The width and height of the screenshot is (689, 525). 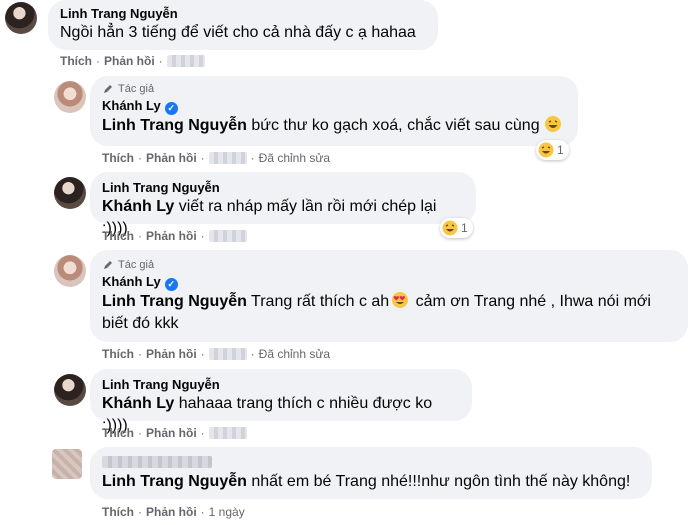 I want to click on avatar-blurred, so click(x=67, y=464).